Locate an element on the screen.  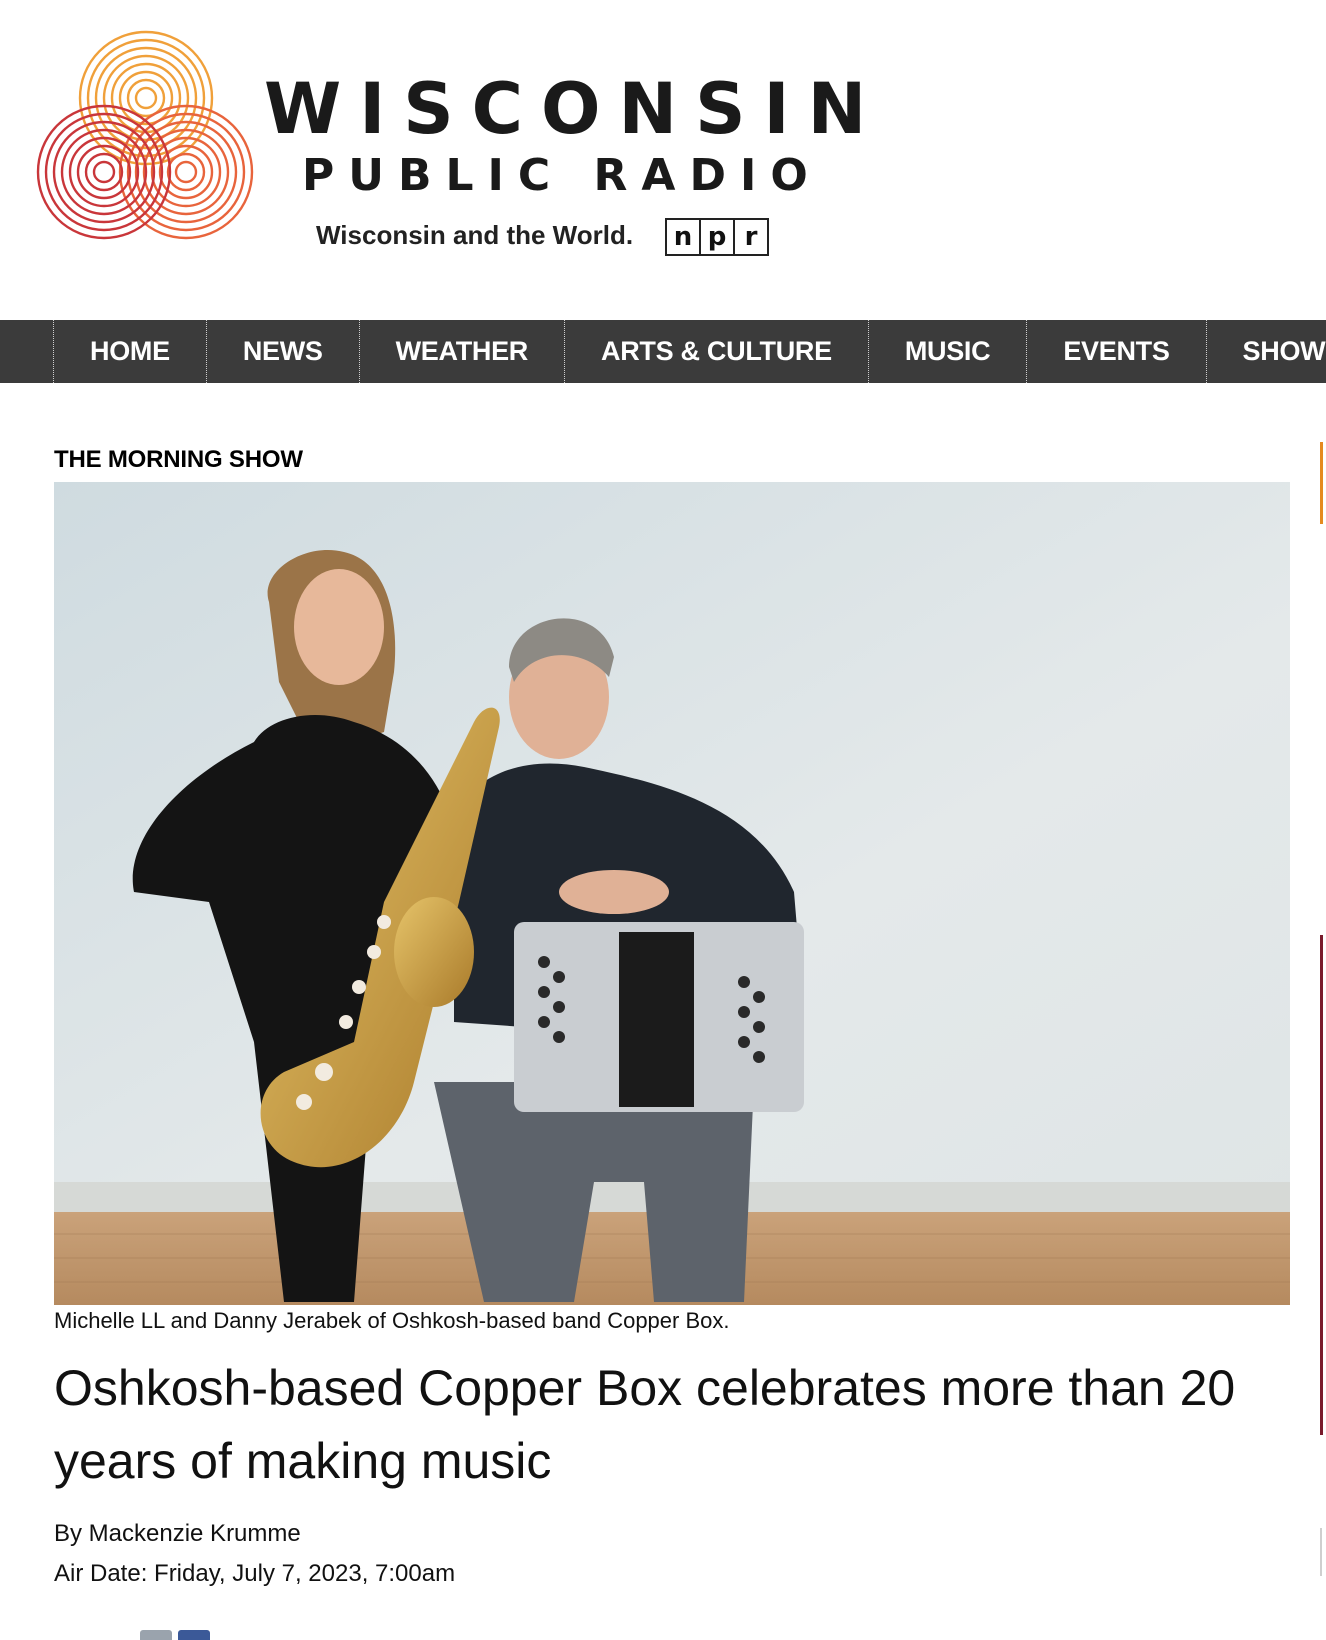
facebook-share-icon is located at coordinates (194, 1635).